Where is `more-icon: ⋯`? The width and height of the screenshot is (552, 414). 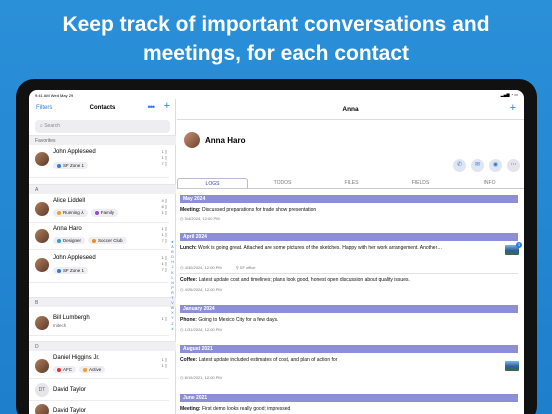 more-icon: ⋯ is located at coordinates (513, 165).